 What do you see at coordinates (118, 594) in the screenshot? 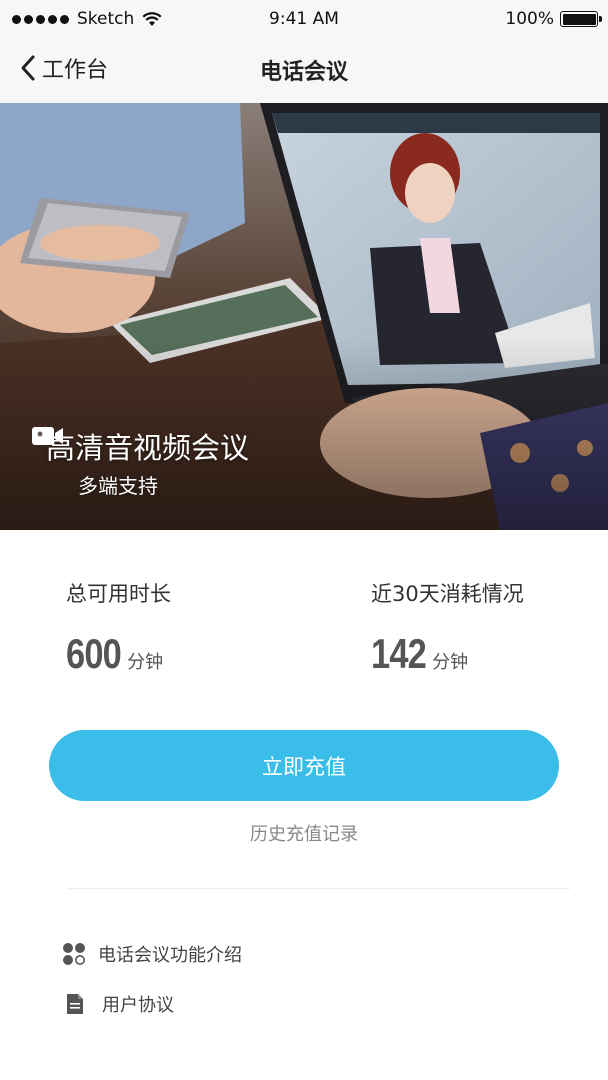
I see `total-duration-label: 总可用时长` at bounding box center [118, 594].